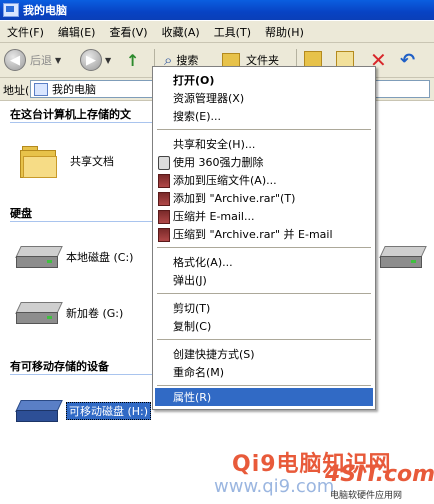 The width and height of the screenshot is (434, 504). I want to click on menu-file: 文件(F), so click(25, 32).